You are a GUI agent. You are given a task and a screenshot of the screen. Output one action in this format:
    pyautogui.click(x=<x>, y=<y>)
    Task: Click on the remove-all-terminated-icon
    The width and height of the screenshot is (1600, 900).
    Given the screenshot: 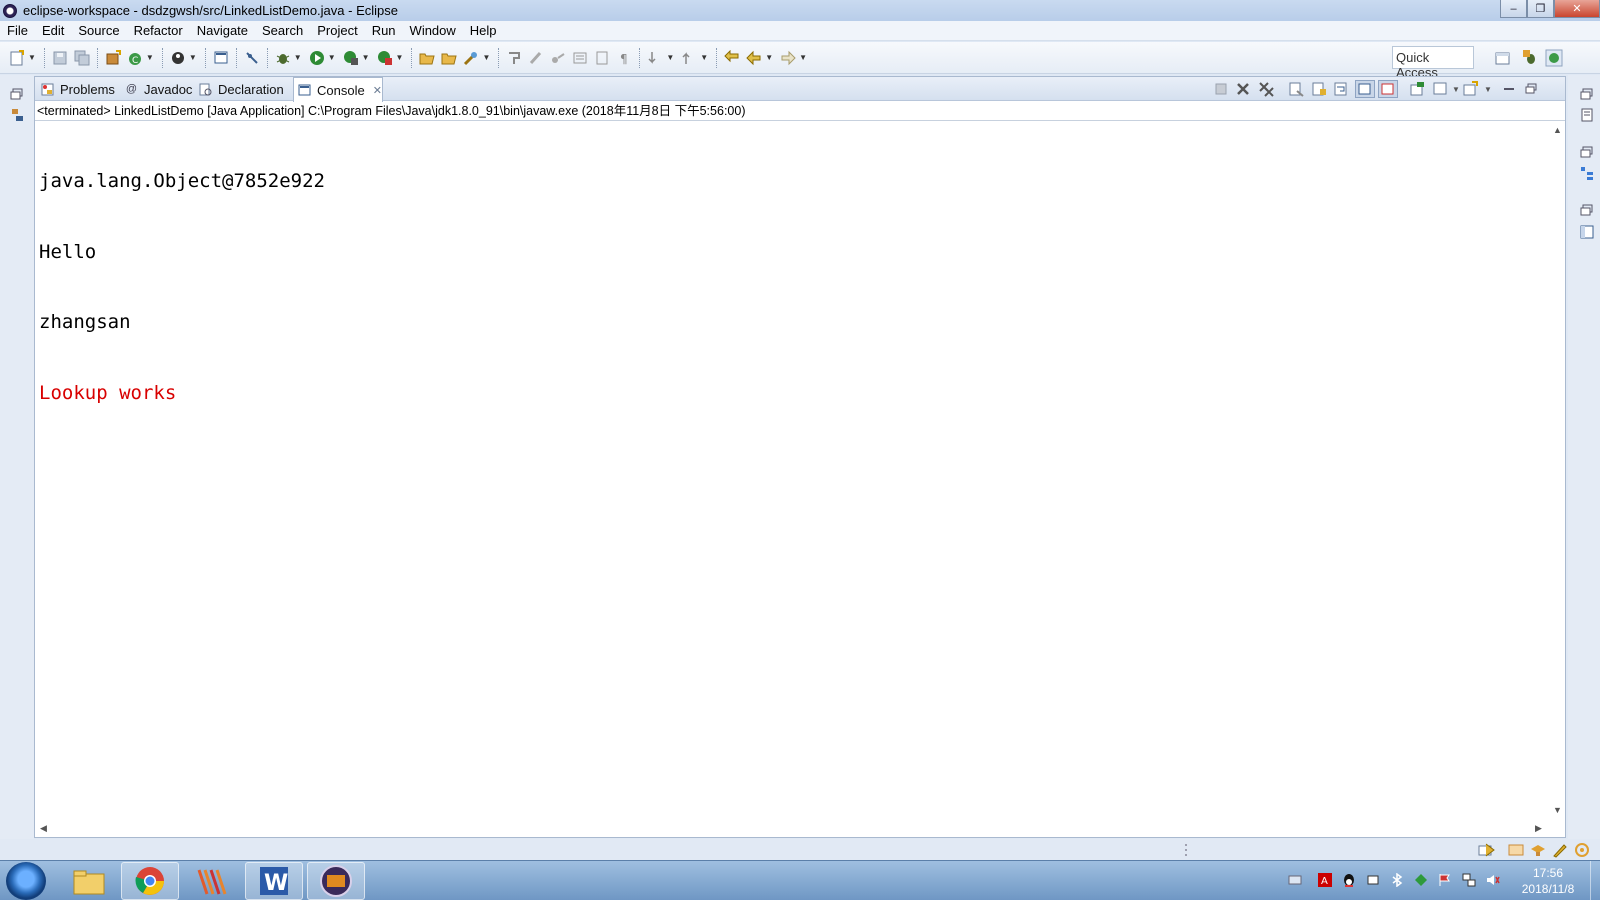 What is the action you would take?
    pyautogui.click(x=1266, y=89)
    